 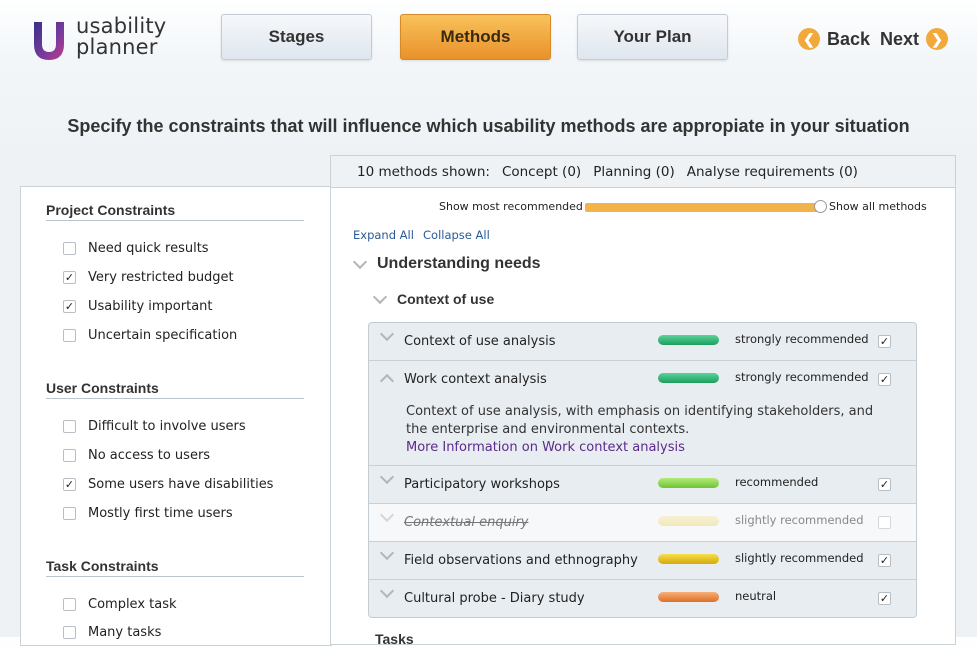 What do you see at coordinates (175, 211) in the screenshot?
I see `project-constraints-title: Project Constraints` at bounding box center [175, 211].